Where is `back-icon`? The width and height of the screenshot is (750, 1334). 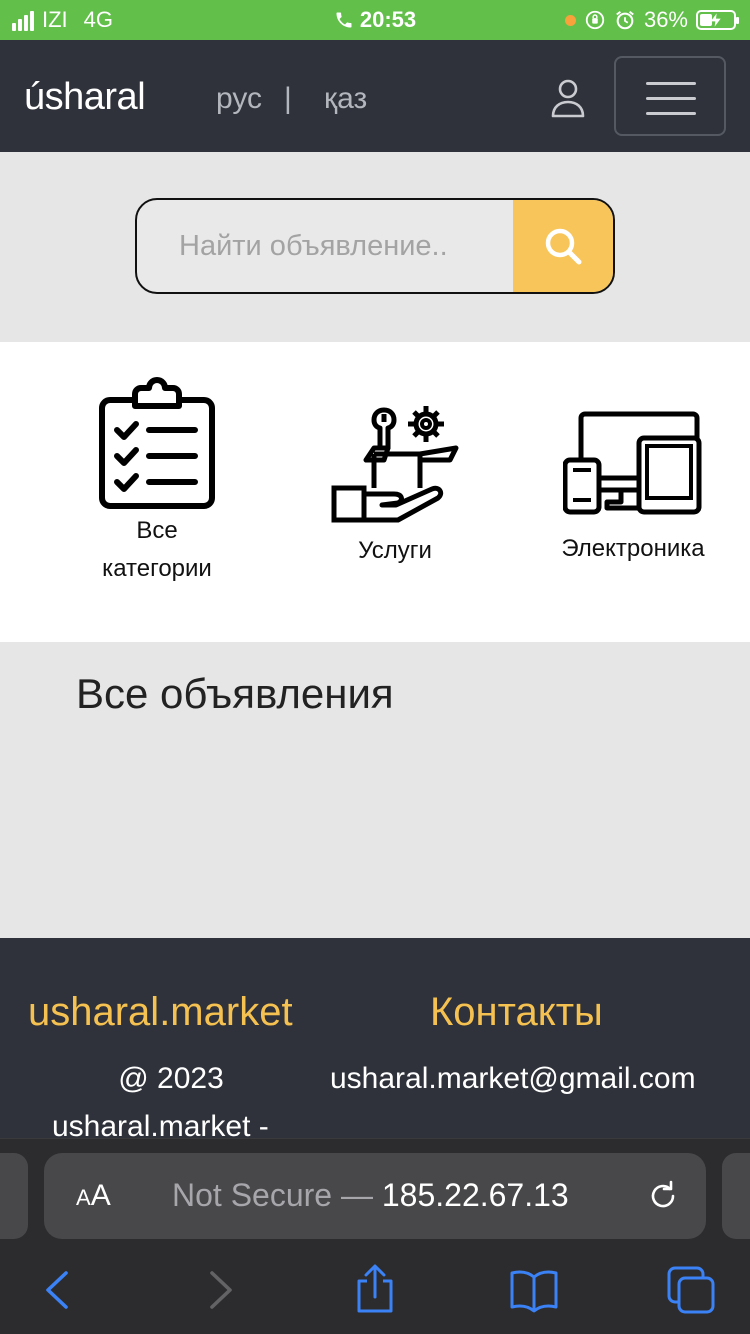
back-icon is located at coordinates (59, 1290).